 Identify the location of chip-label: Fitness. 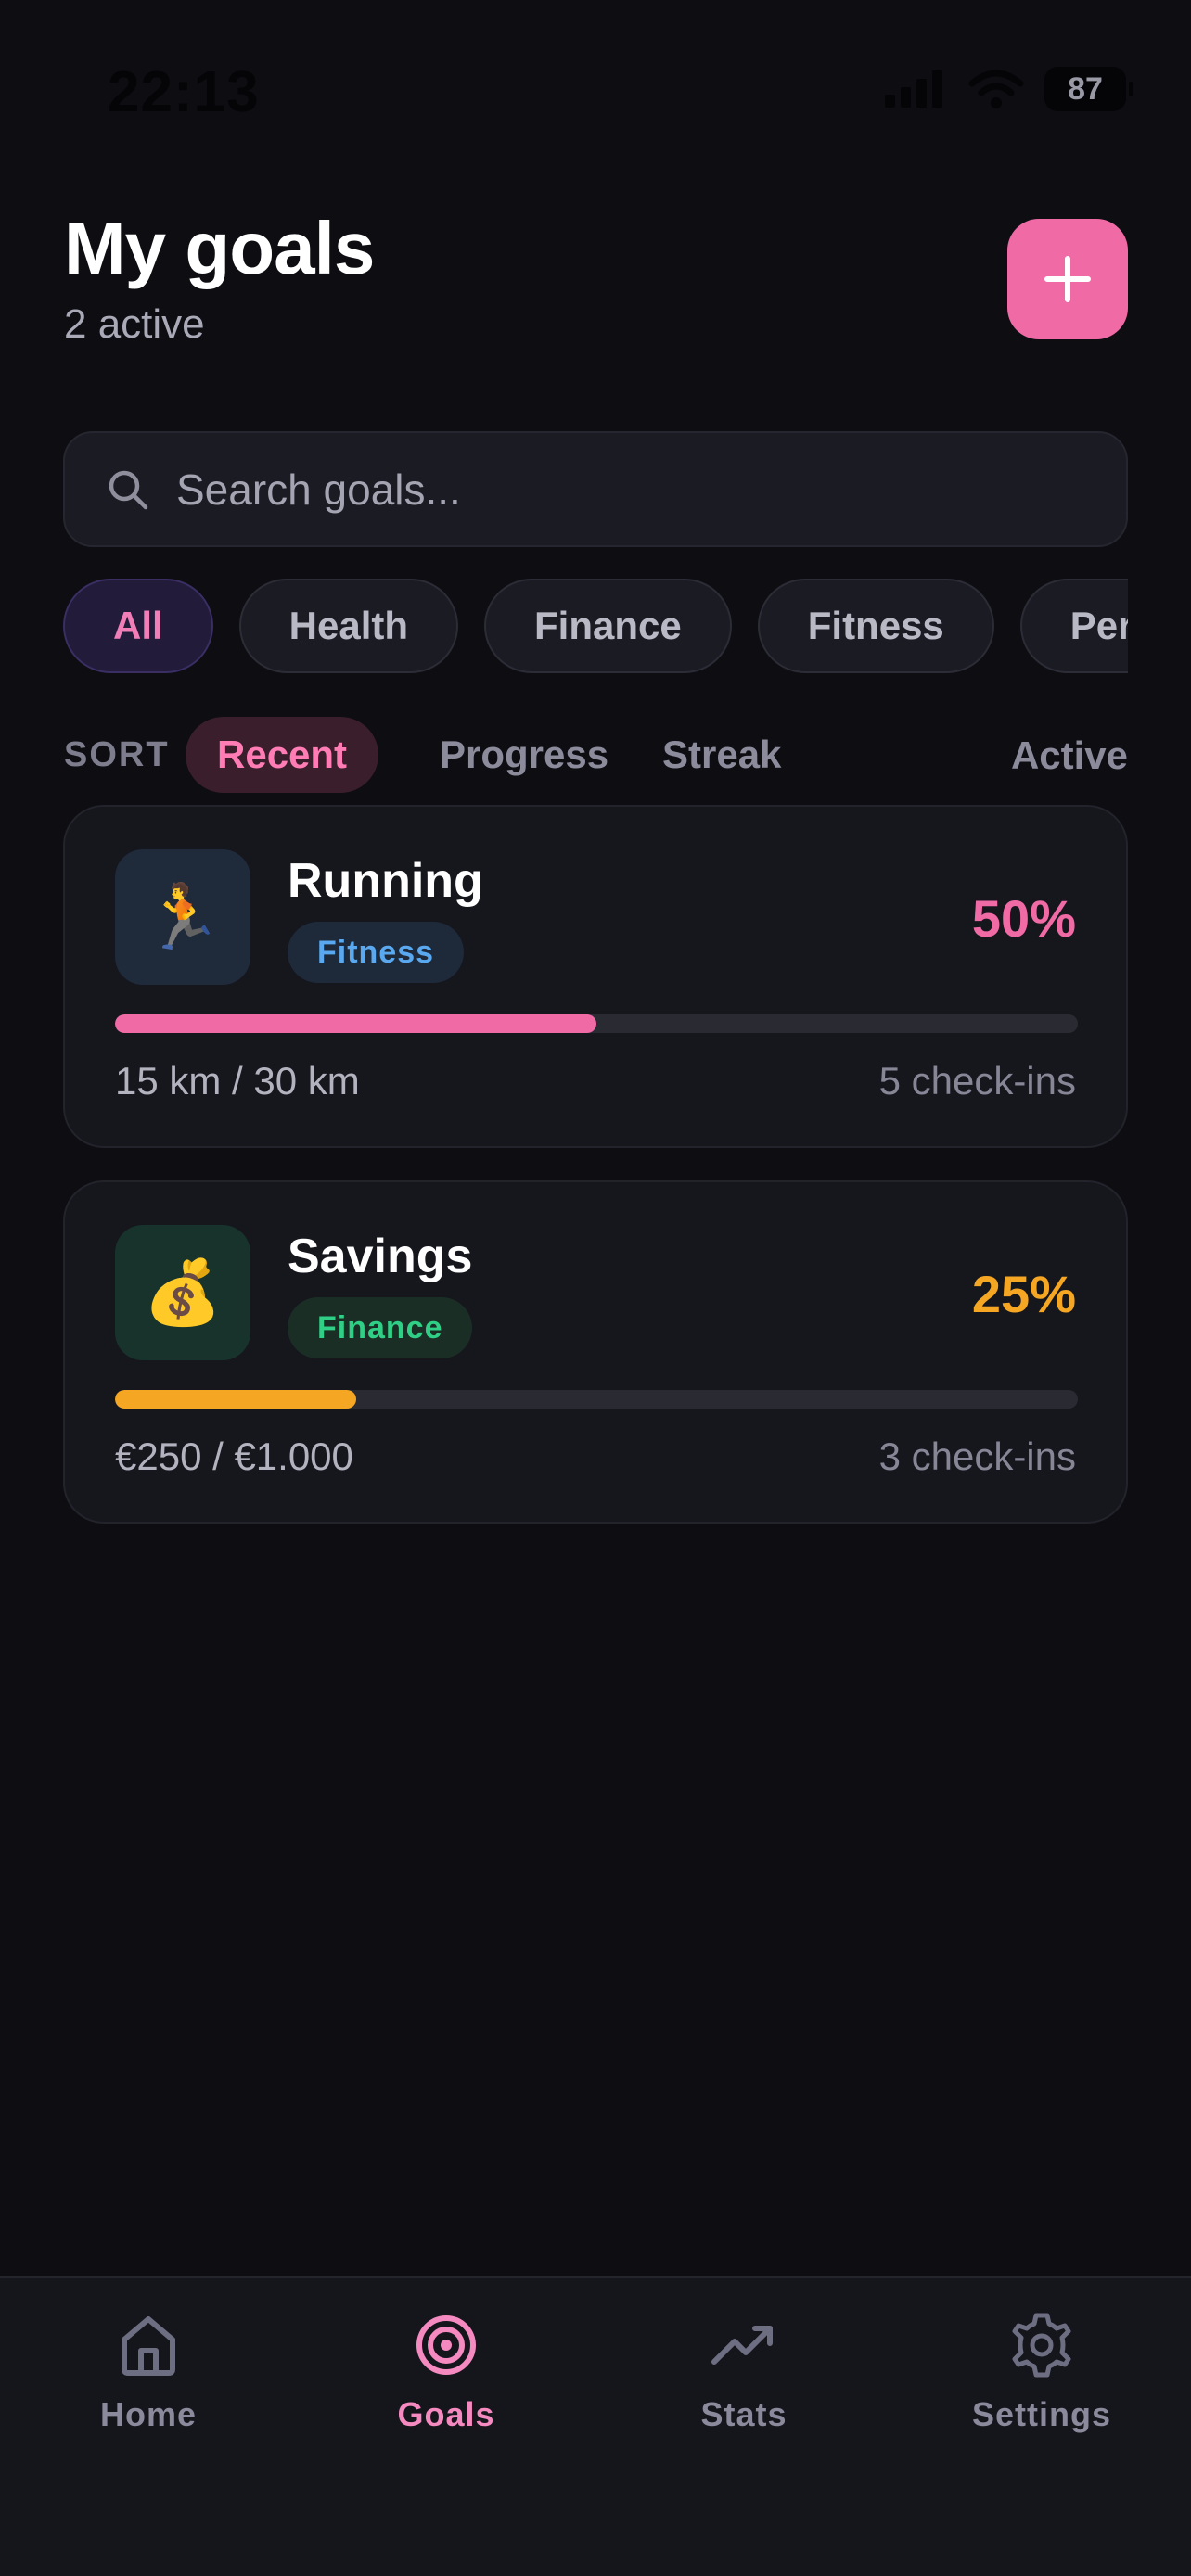
(875, 625).